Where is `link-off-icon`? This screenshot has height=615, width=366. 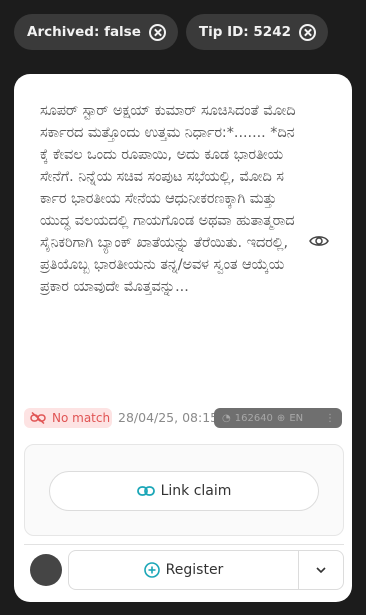 link-off-icon is located at coordinates (38, 418).